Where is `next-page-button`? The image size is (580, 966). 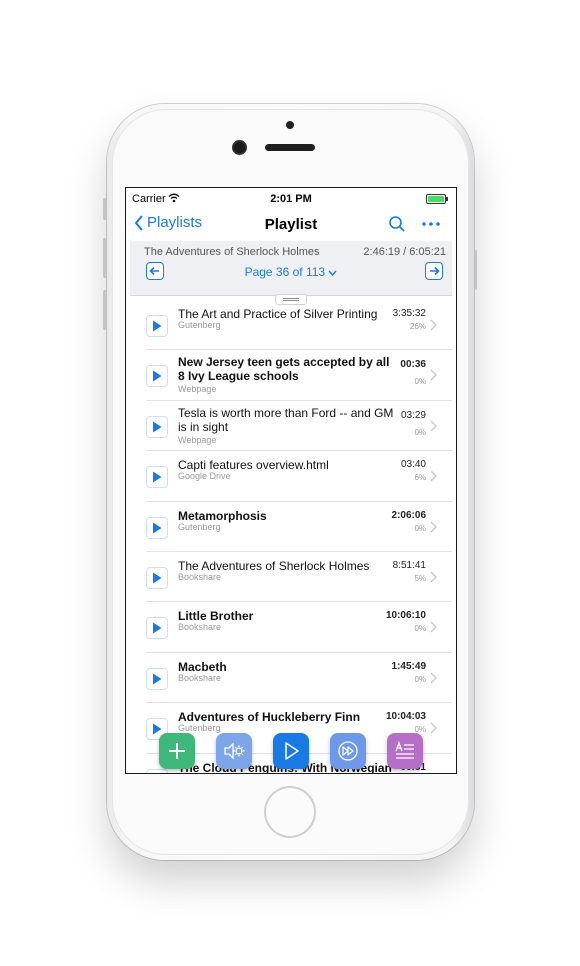 next-page-button is located at coordinates (434, 271).